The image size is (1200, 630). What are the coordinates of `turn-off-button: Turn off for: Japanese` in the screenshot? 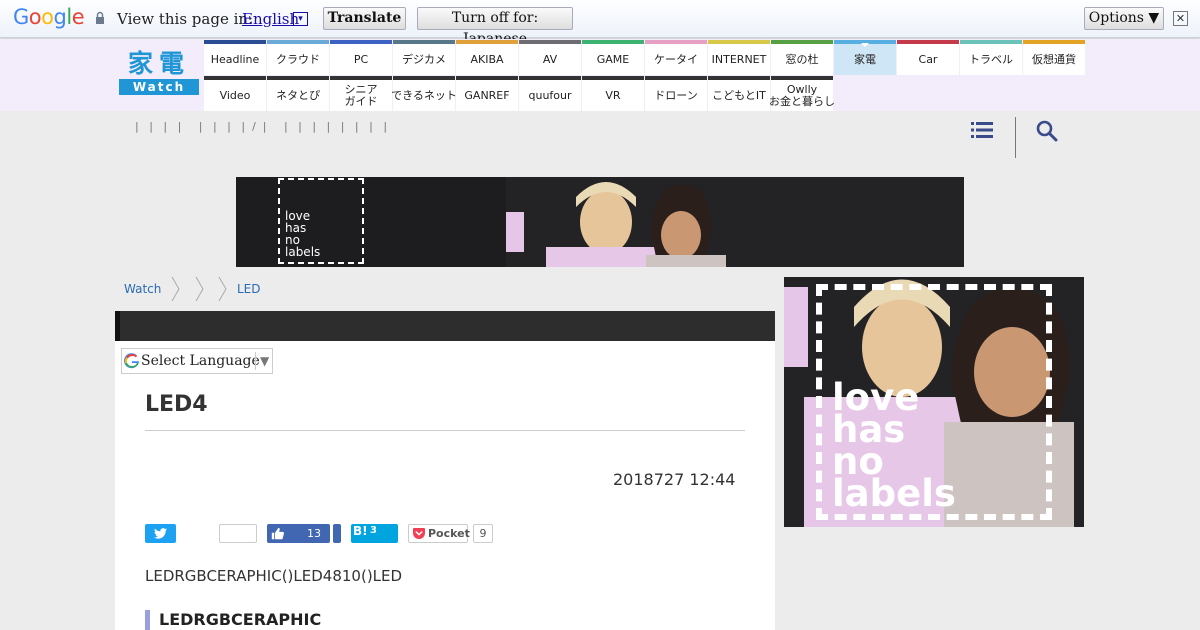 It's located at (495, 27).